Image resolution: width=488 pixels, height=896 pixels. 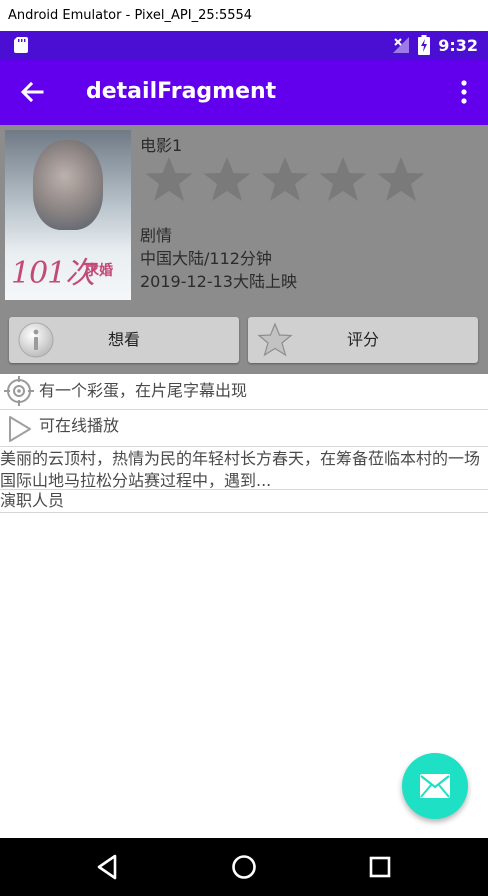 What do you see at coordinates (458, 45) in the screenshot?
I see `clock: 9:32` at bounding box center [458, 45].